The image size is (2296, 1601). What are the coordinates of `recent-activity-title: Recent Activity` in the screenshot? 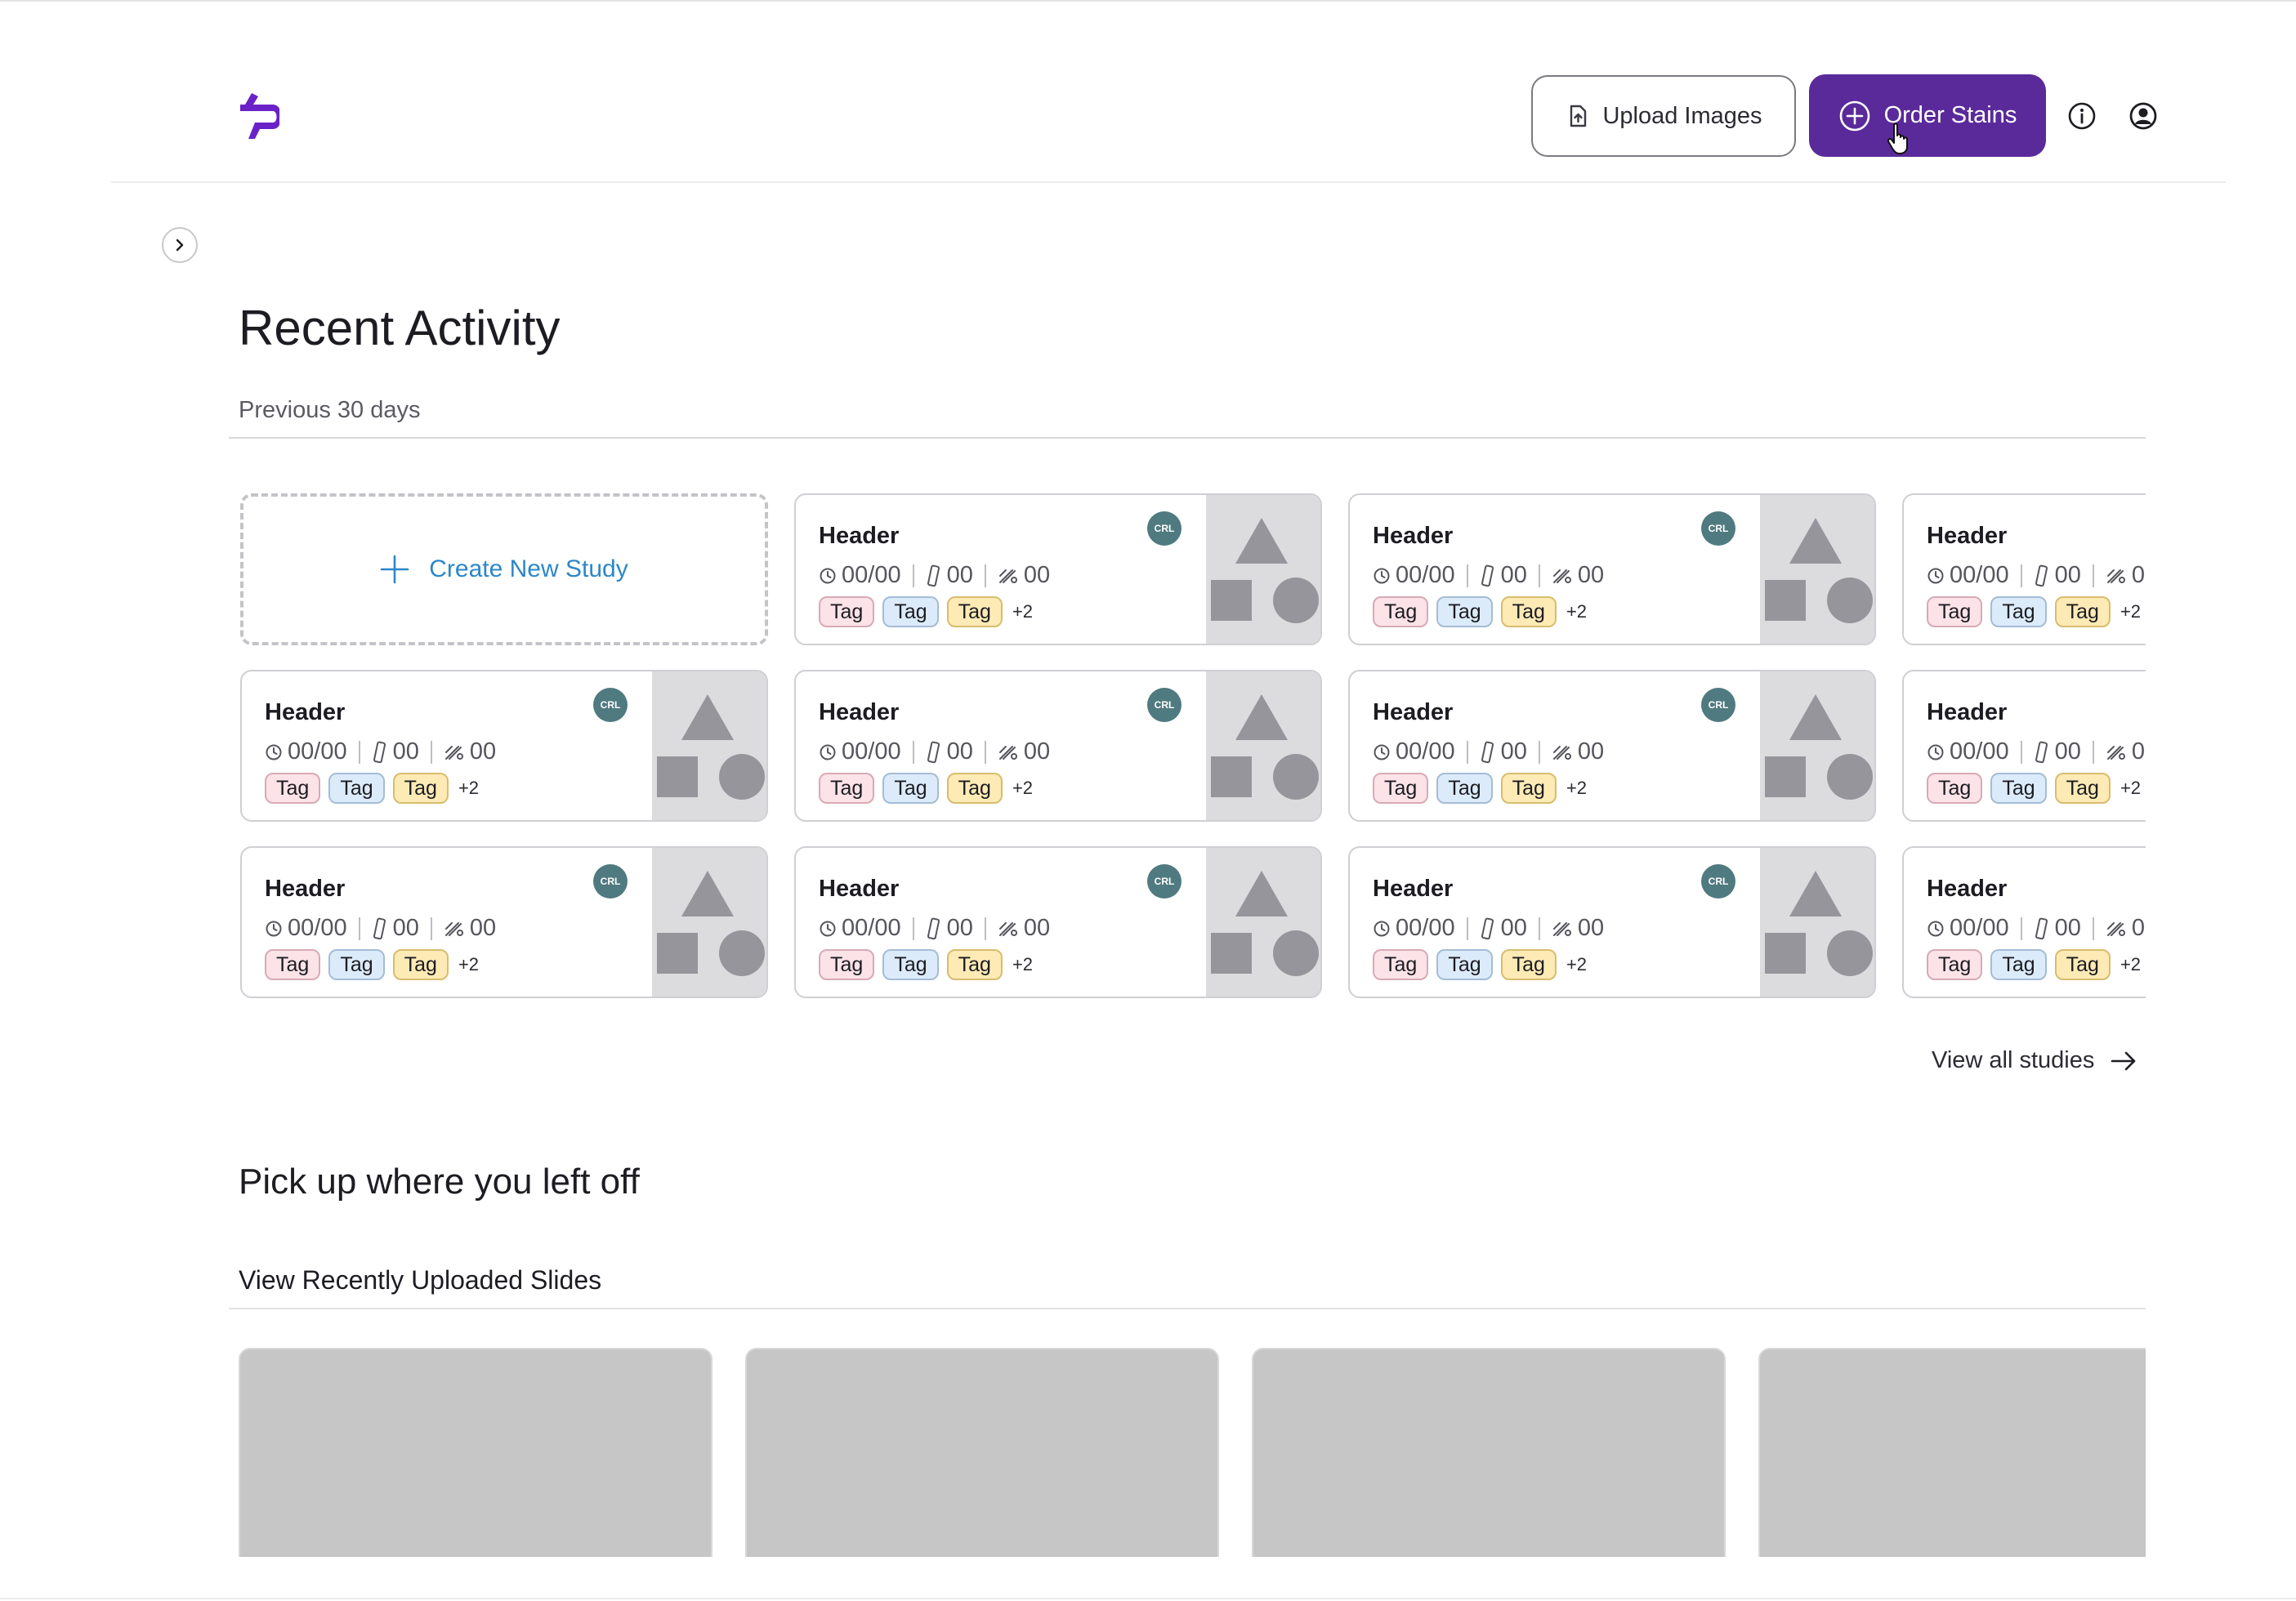 It's located at (400, 328).